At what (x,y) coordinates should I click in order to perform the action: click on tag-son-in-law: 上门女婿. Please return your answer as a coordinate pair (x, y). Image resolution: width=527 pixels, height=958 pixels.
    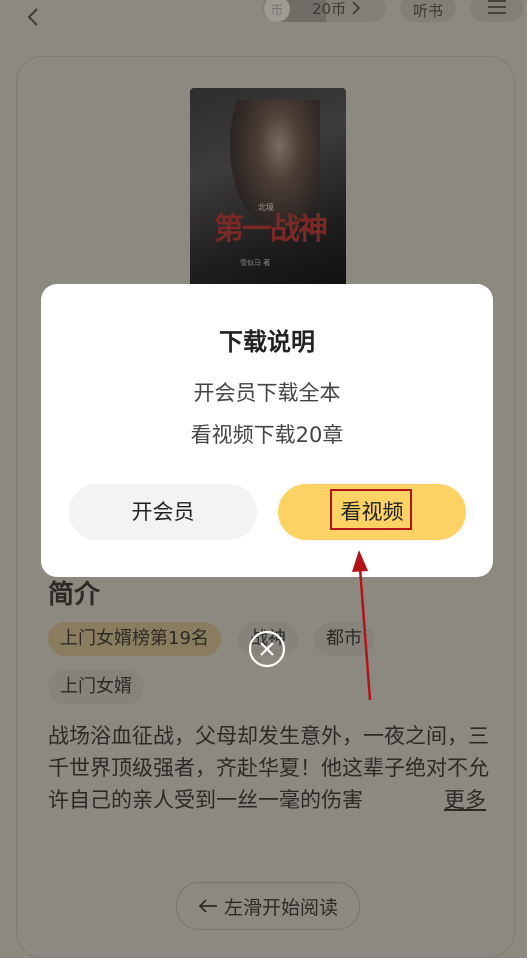
    Looking at the image, I should click on (96, 687).